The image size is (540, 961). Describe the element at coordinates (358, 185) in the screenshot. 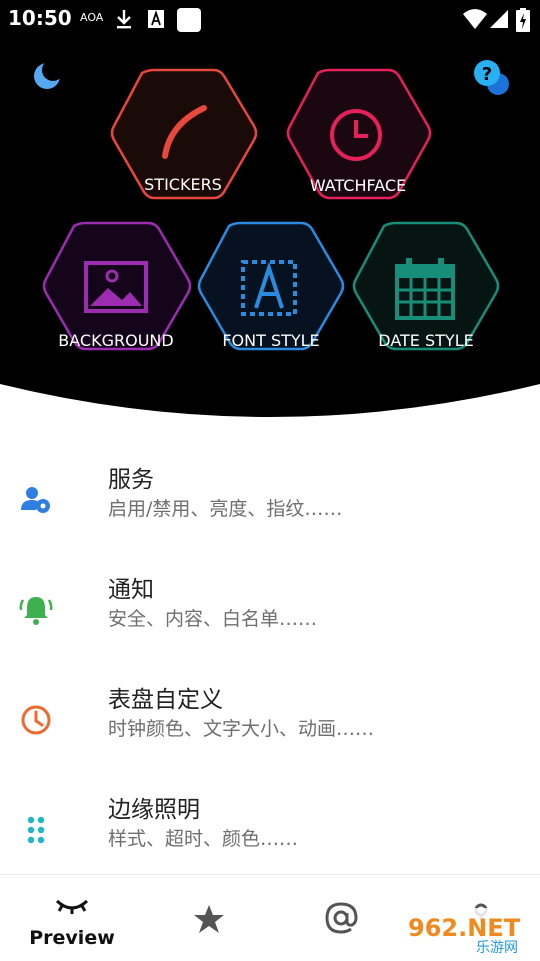

I see `watchface-label: WATCHFACE` at that location.